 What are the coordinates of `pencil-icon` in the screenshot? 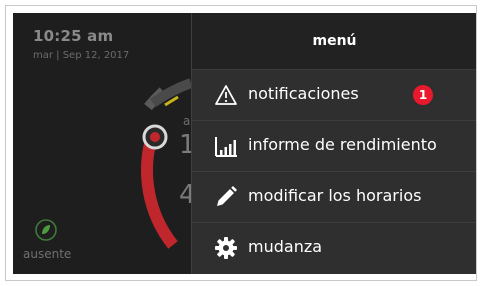 It's located at (227, 196).